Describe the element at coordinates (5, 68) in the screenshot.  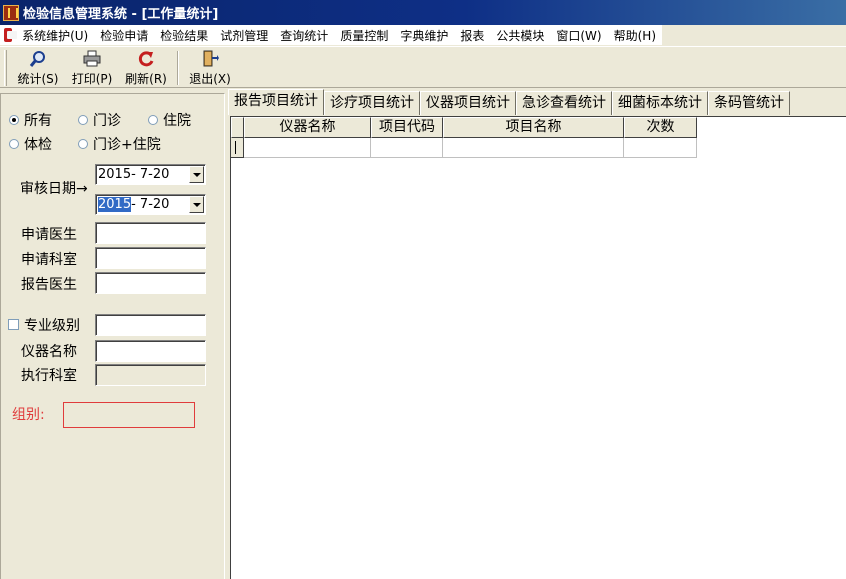
I see `toolbar-grip` at that location.